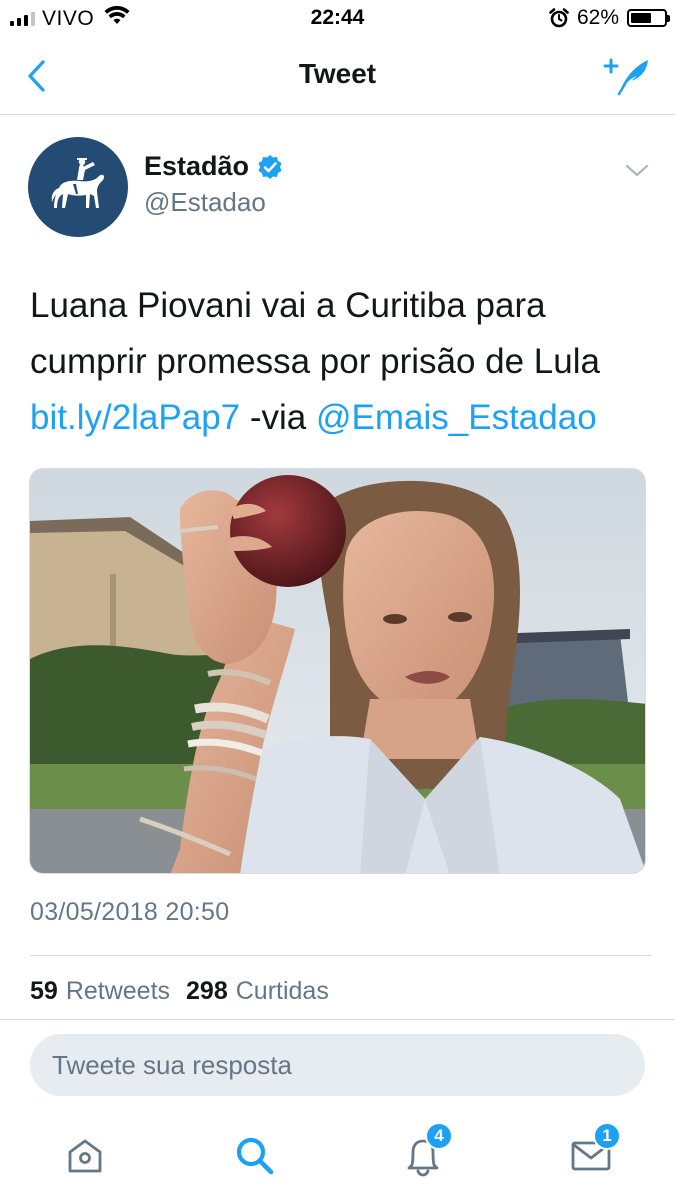 The height and width of the screenshot is (1200, 675). Describe the element at coordinates (597, 17) in the screenshot. I see `battery-percent: 62%` at that location.